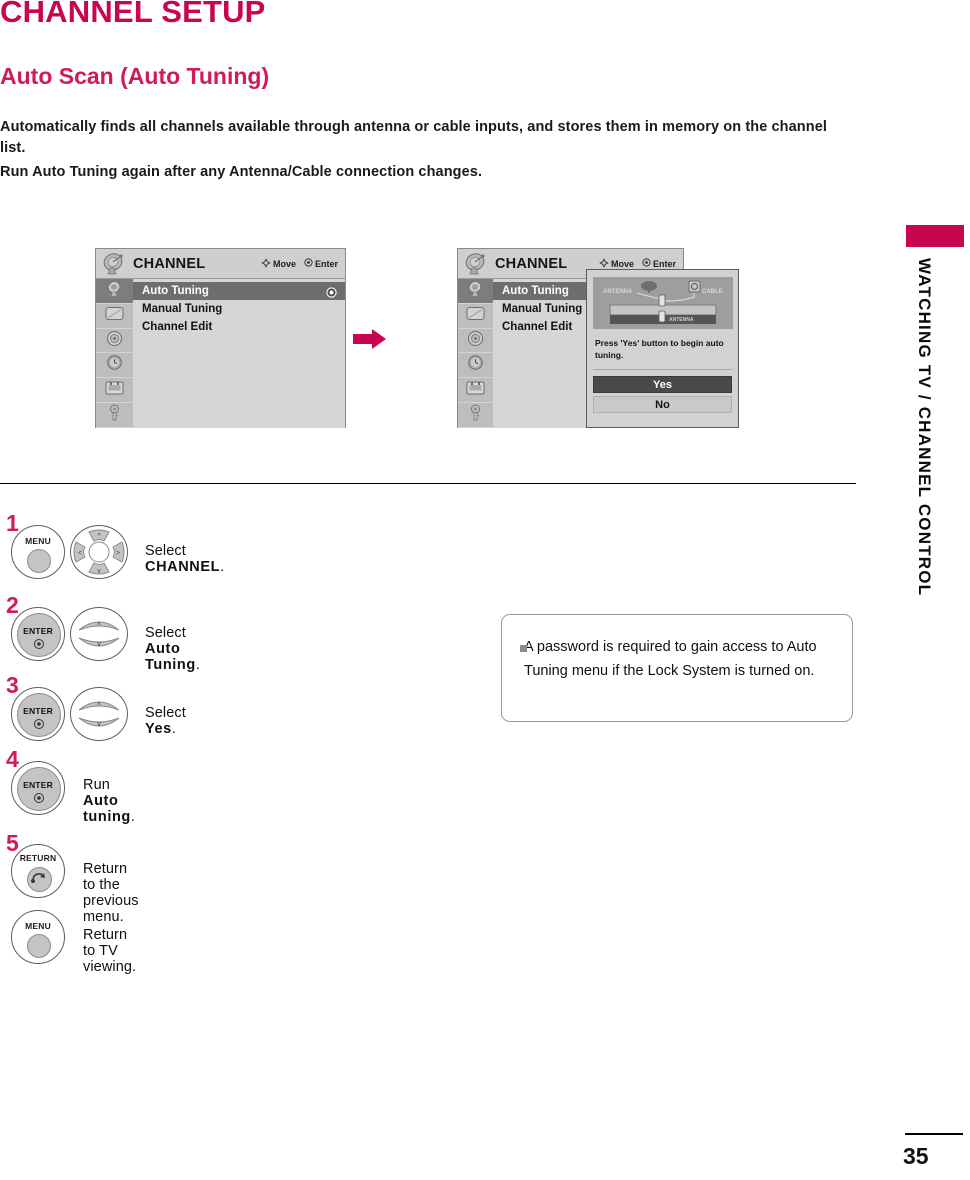 The image size is (970, 1180). What do you see at coordinates (662, 384) in the screenshot?
I see `dialog-yes-button: Yes` at bounding box center [662, 384].